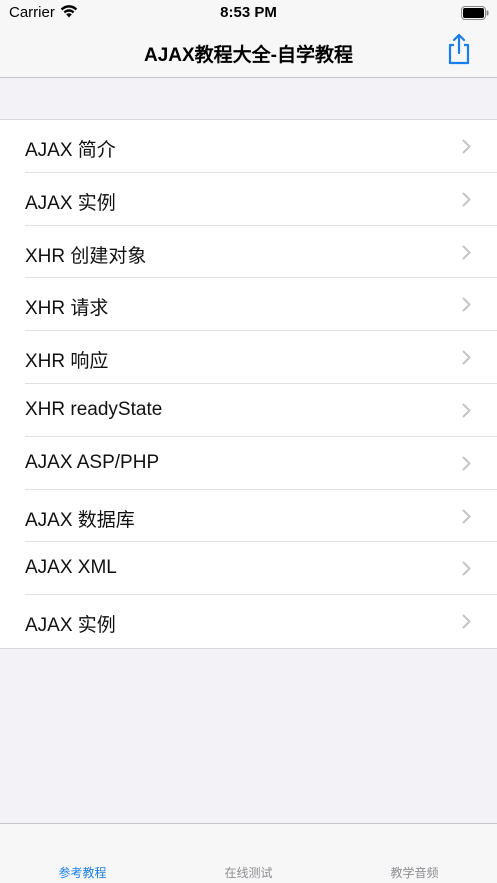 This screenshot has height=883, width=497. Describe the element at coordinates (248, 410) in the screenshot. I see `list-item: XHR readyState` at that location.